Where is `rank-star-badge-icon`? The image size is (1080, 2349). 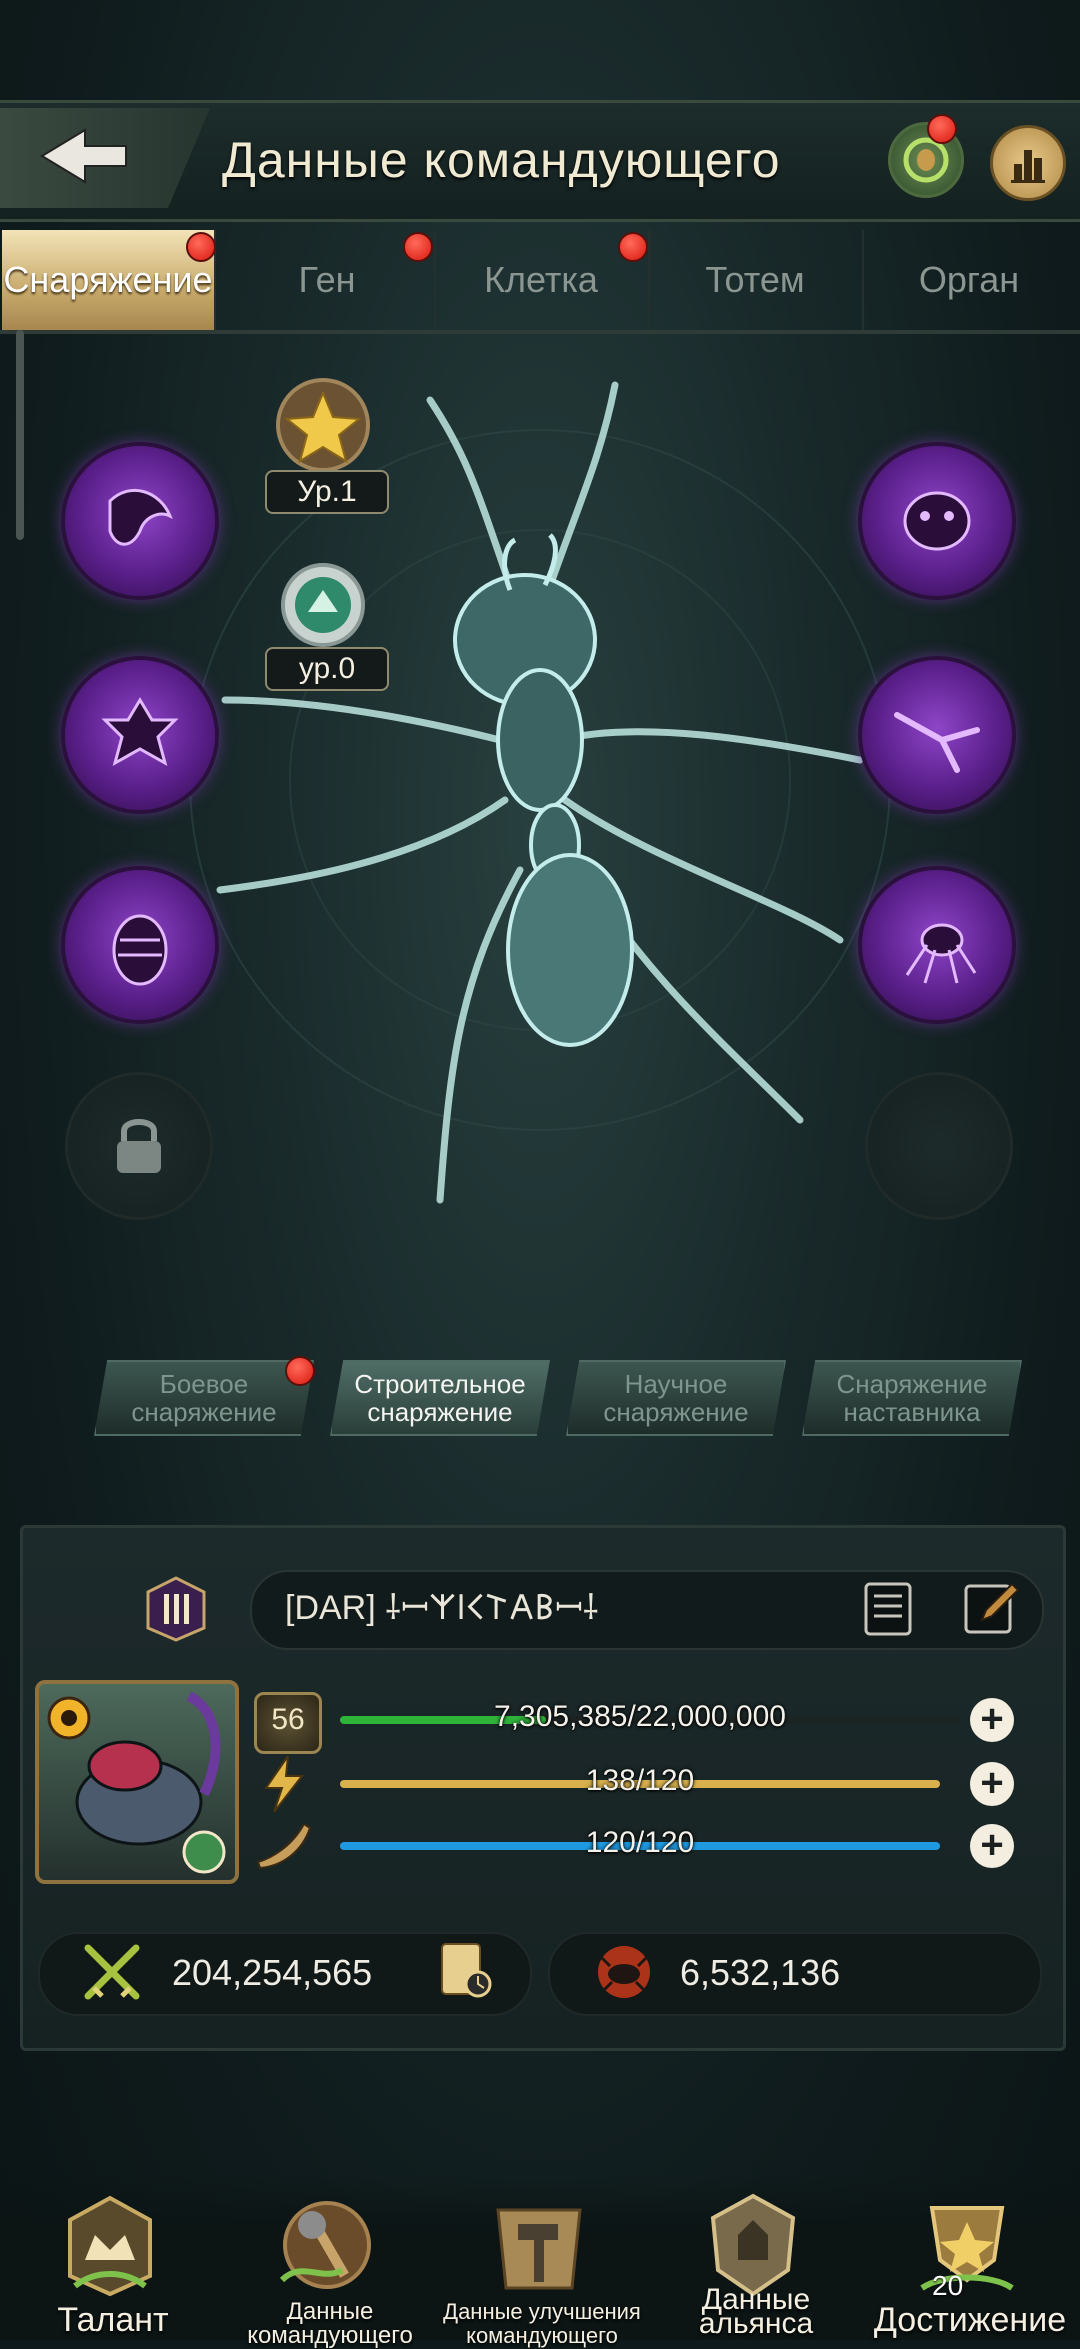
rank-star-badge-icon is located at coordinates (323, 425).